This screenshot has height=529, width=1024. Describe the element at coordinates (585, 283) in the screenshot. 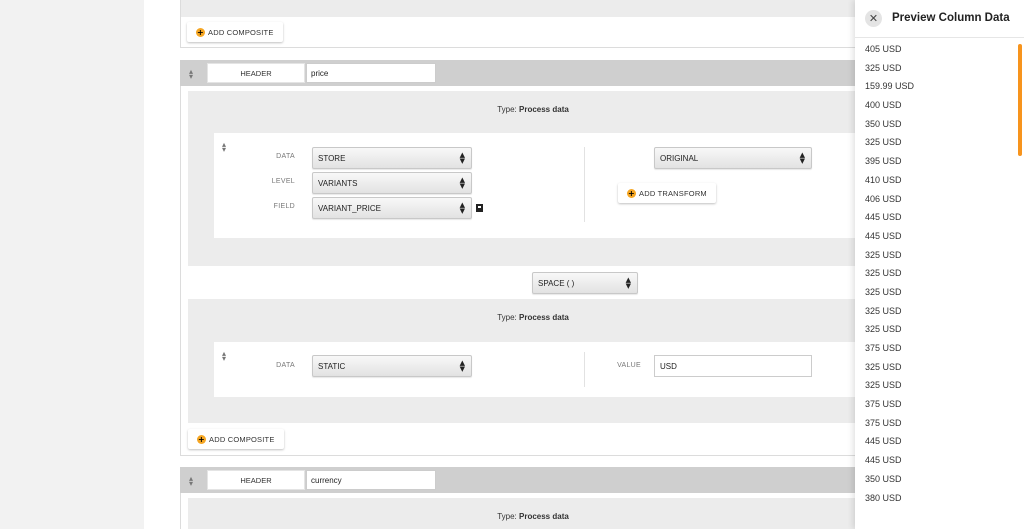

I see `separator-select: SPACE ( ) ▲ ▼` at that location.